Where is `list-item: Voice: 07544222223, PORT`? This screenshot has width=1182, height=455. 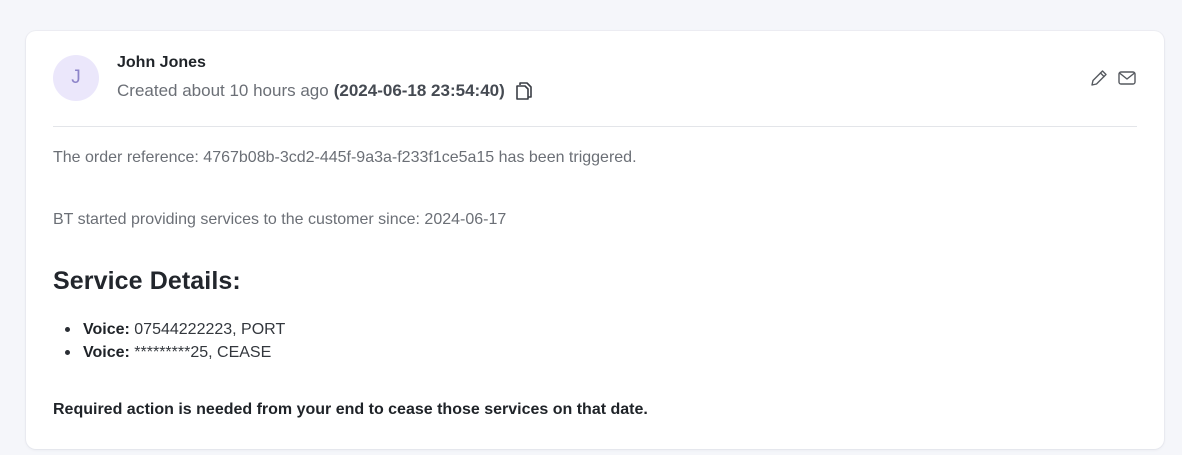
list-item: Voice: 07544222223, PORT is located at coordinates (169, 329).